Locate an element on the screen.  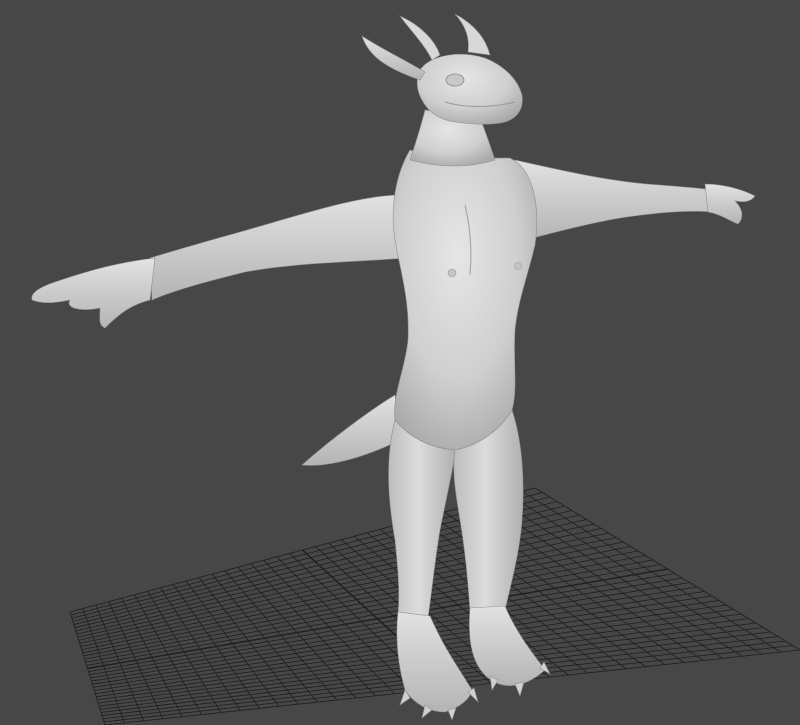
left-nipple is located at coordinates (452, 273).